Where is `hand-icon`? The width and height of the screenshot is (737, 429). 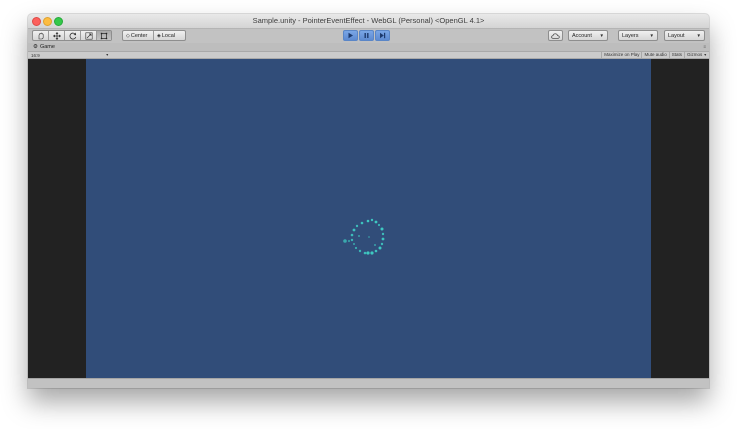 hand-icon is located at coordinates (40, 35).